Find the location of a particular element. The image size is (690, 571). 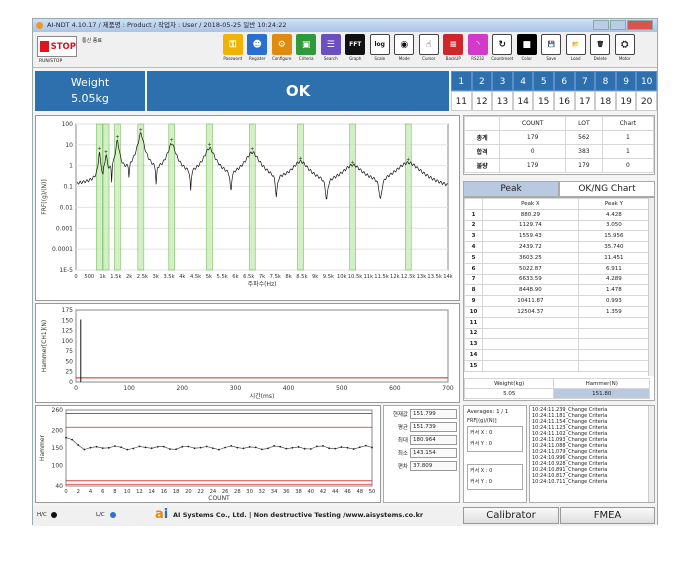

tool-label: Criteria is located at coordinates (306, 58).